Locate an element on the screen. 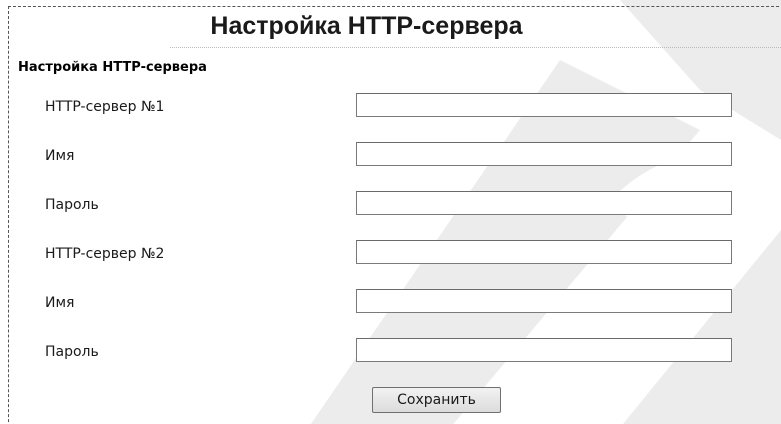 This screenshot has width=781, height=424. form-row-username-1: Имя is located at coordinates (390, 157).